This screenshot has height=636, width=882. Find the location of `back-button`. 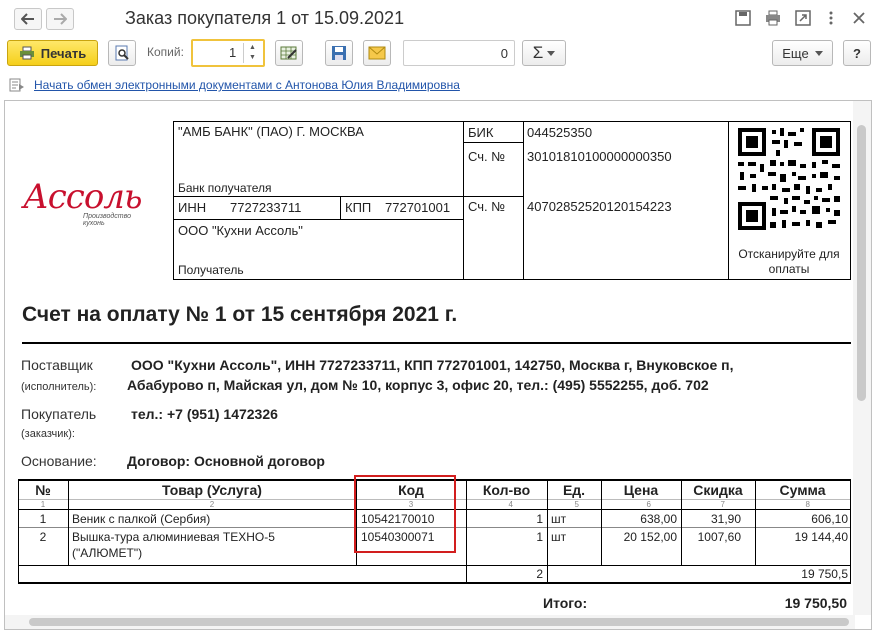

back-button is located at coordinates (28, 19).